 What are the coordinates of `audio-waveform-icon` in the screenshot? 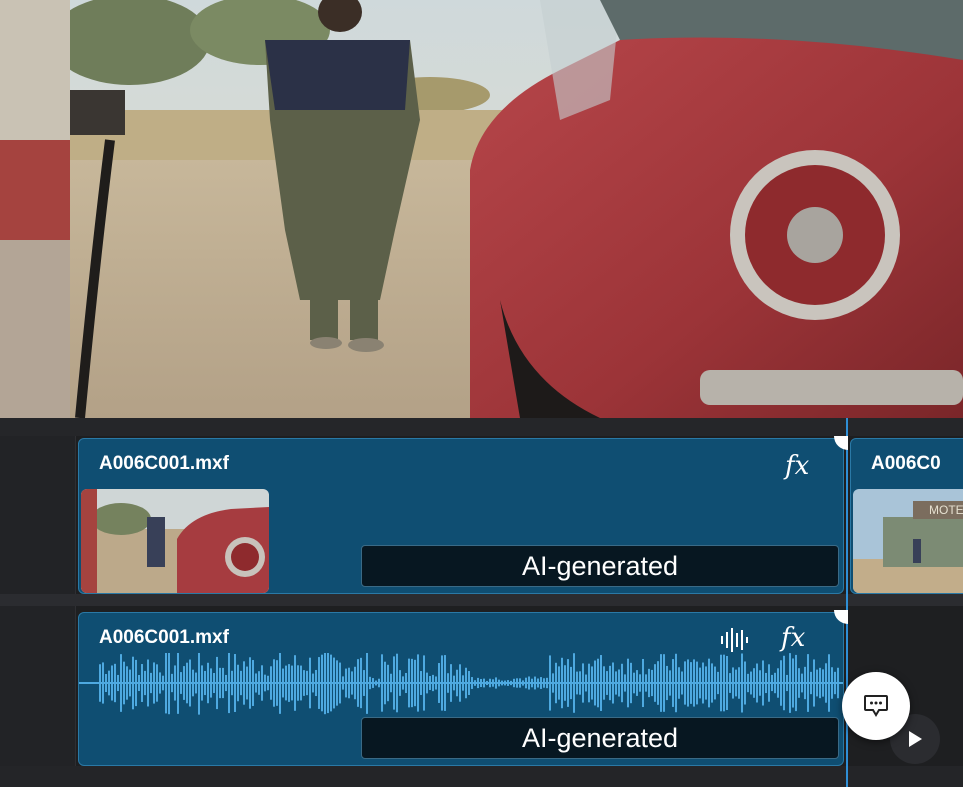 It's located at (734, 640).